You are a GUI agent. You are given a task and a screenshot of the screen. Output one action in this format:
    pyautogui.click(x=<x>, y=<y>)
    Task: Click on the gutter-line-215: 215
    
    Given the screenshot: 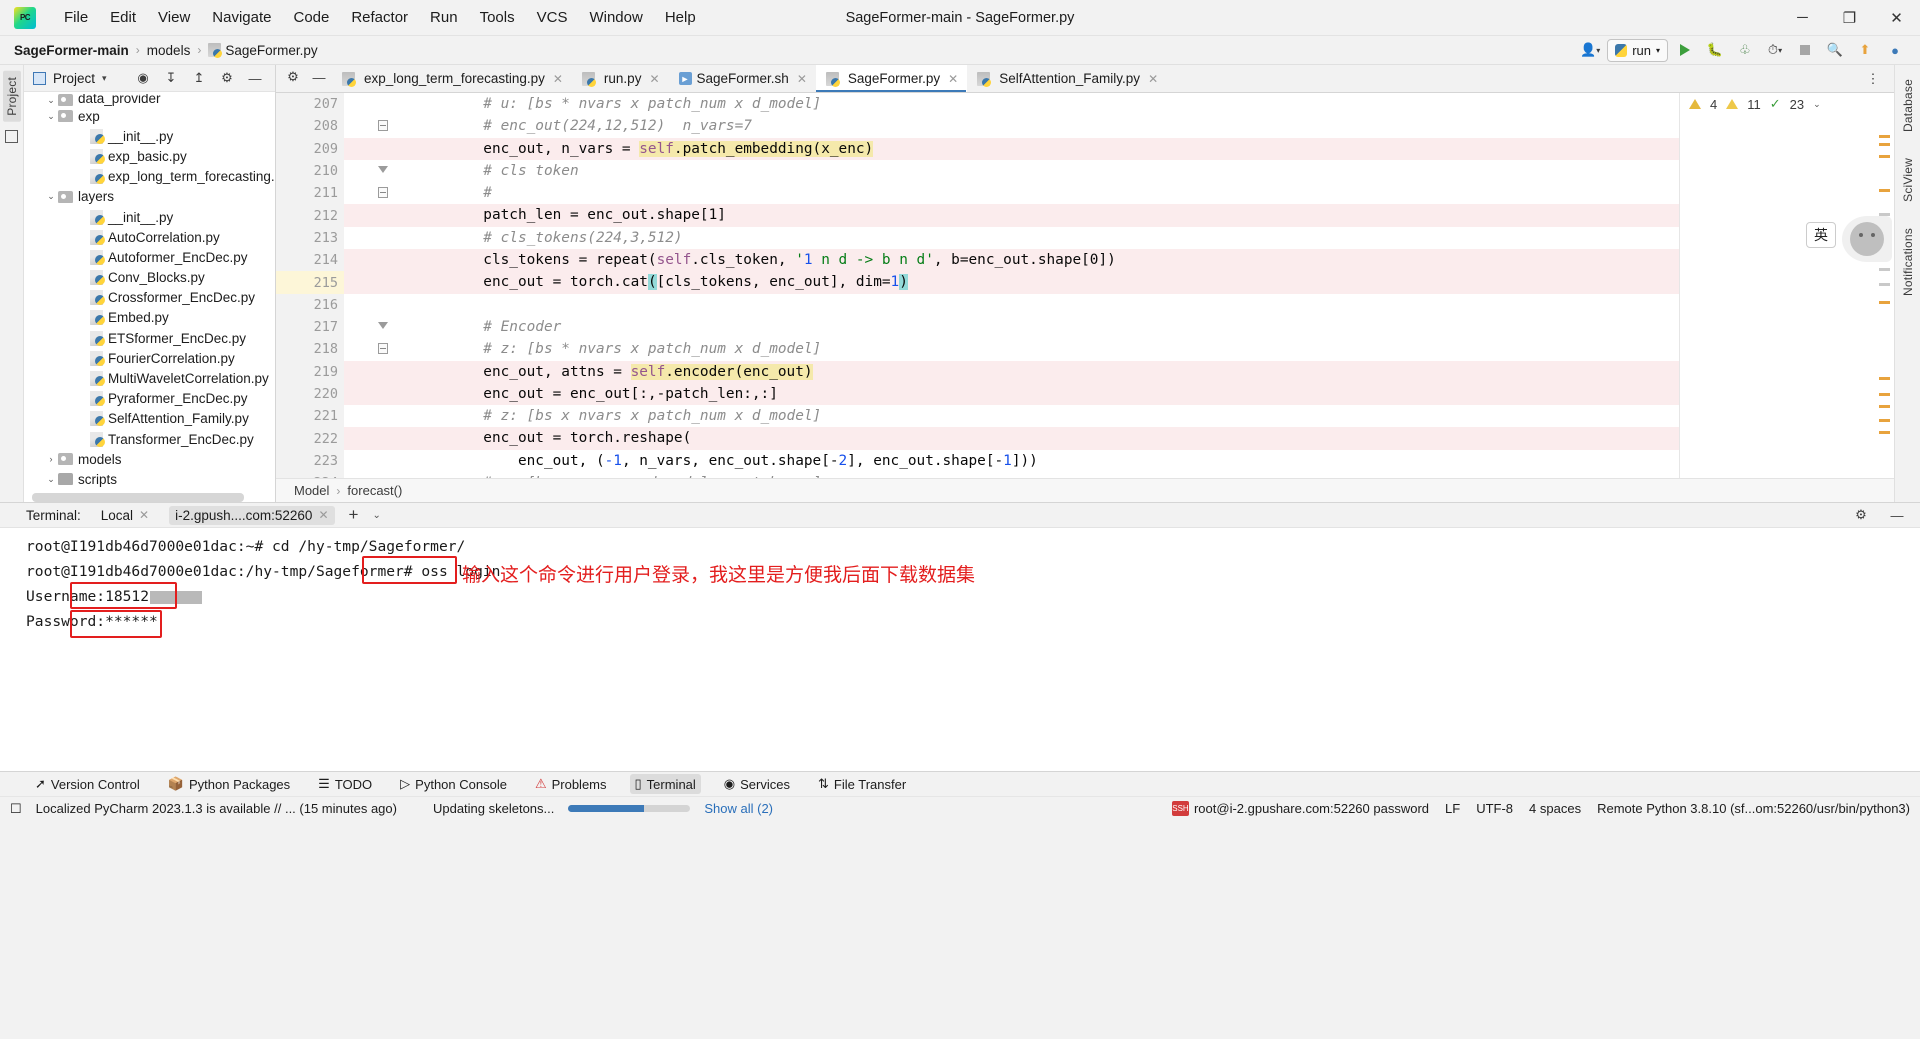 What is the action you would take?
    pyautogui.click(x=321, y=282)
    